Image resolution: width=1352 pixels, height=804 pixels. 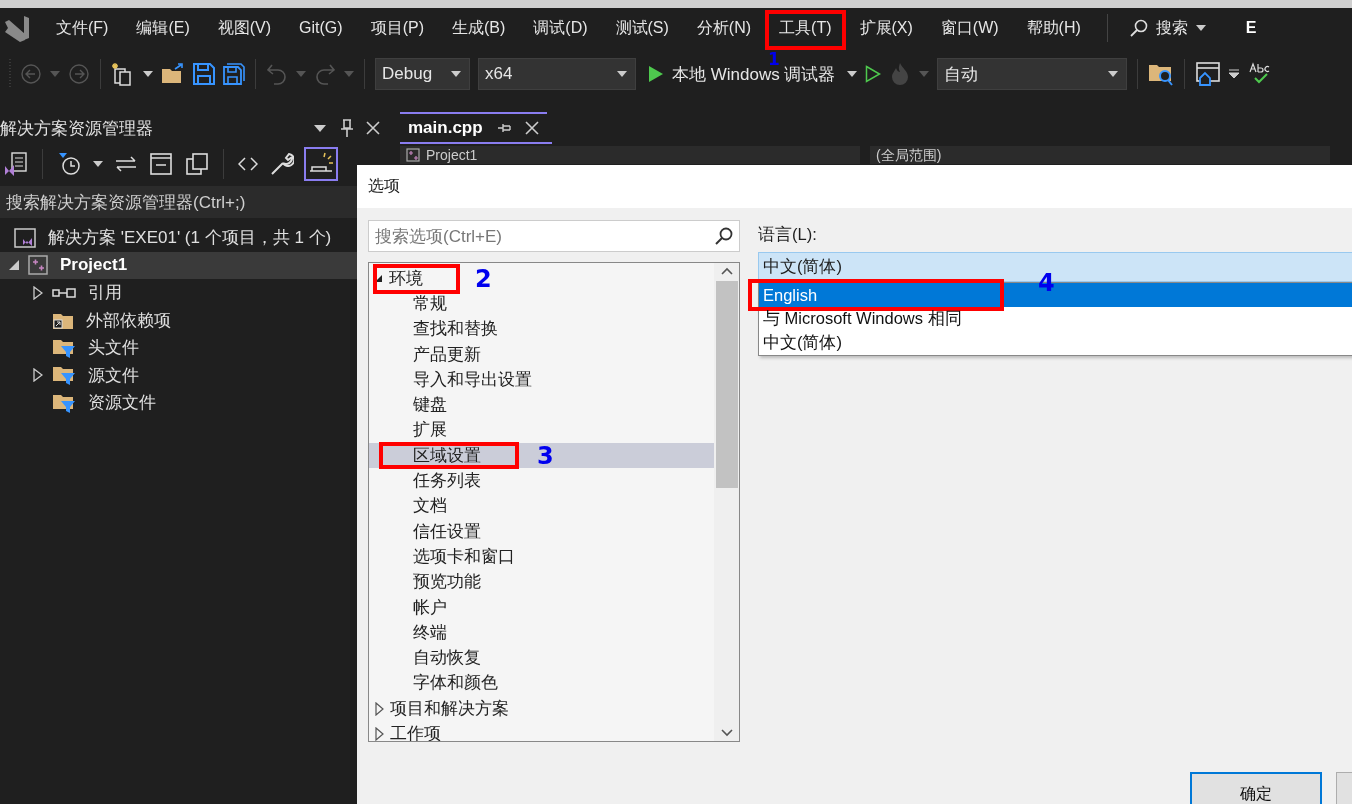 What do you see at coordinates (384, 186) in the screenshot?
I see `dialog-title: 选项` at bounding box center [384, 186].